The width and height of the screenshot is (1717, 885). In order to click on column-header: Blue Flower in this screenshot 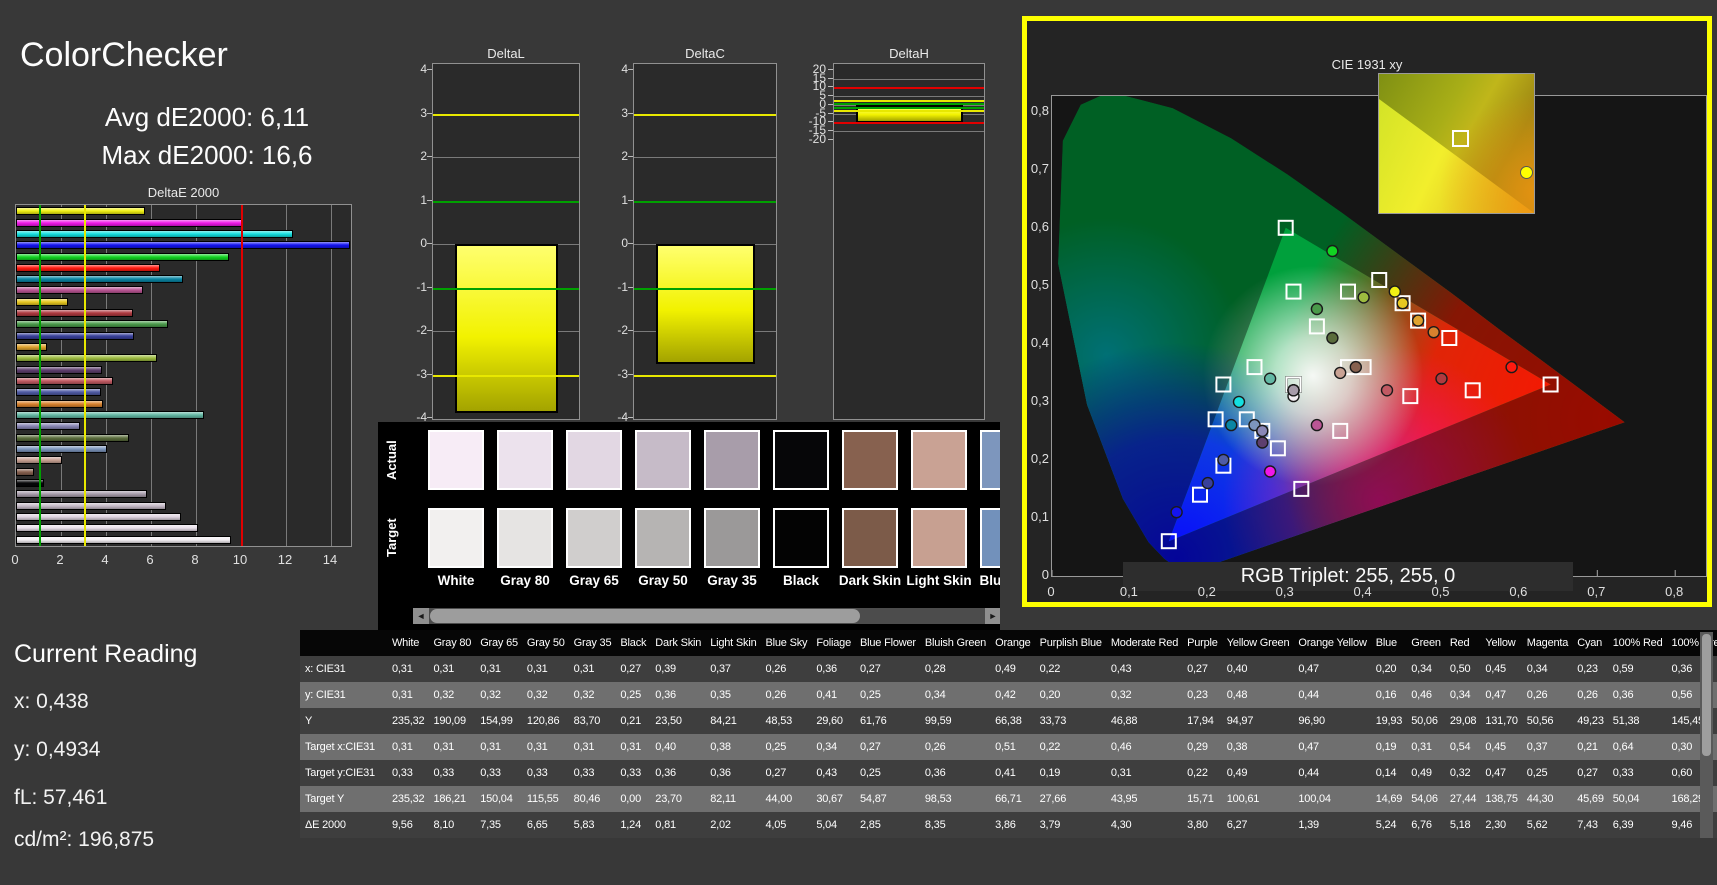, I will do `click(887, 643)`.